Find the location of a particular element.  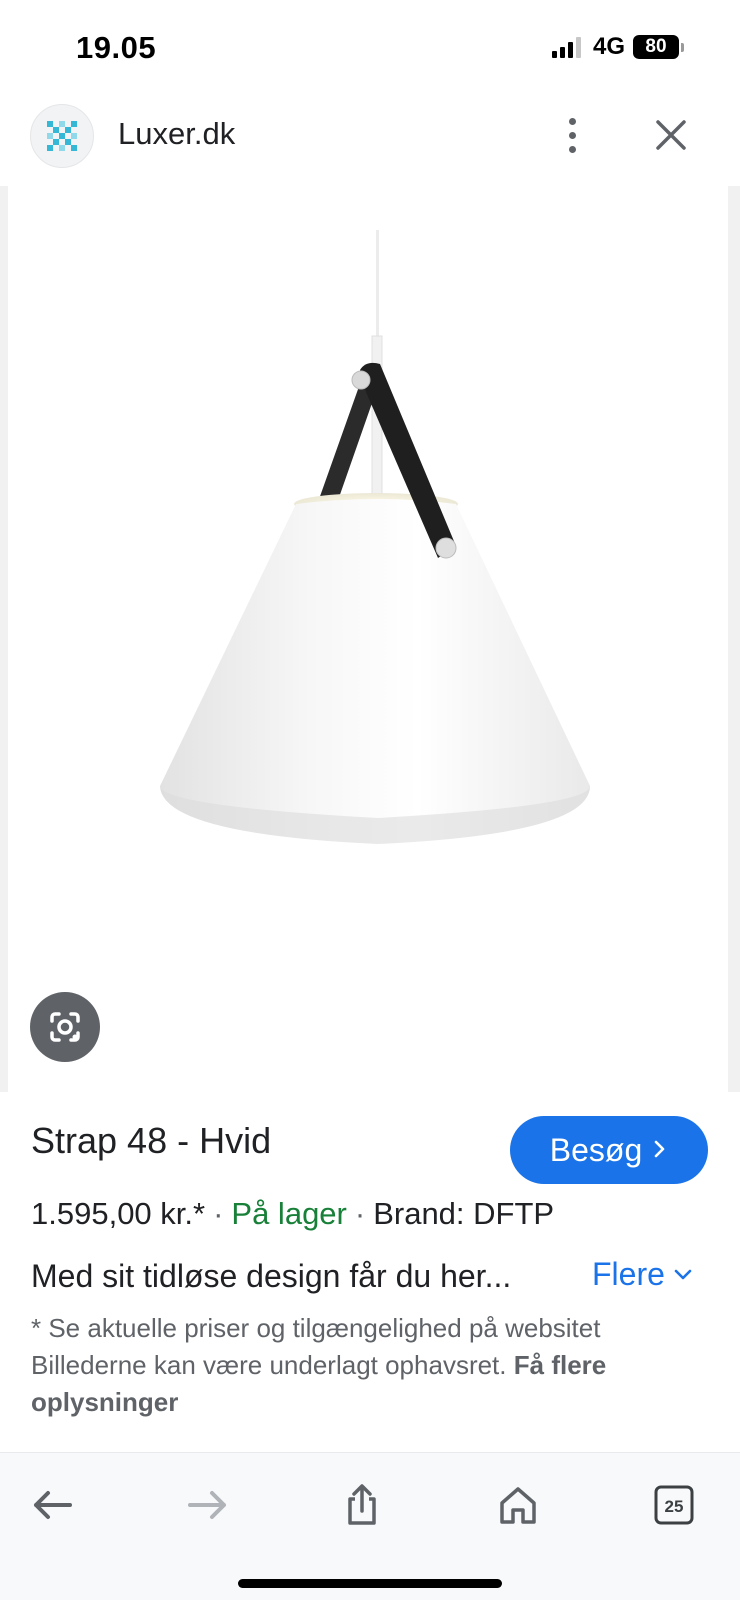

battery-level: 80 is located at coordinates (656, 47).